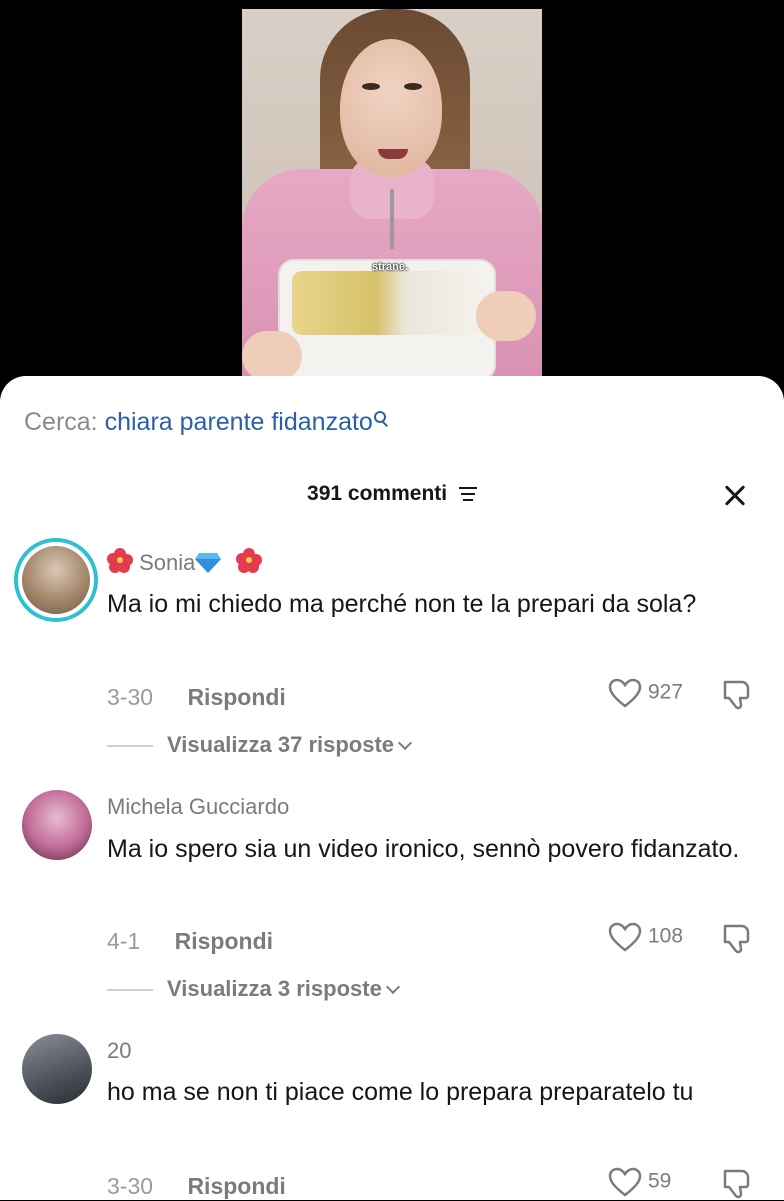 This screenshot has width=784, height=1201. Describe the element at coordinates (208, 563) in the screenshot. I see `gem-icon` at that location.